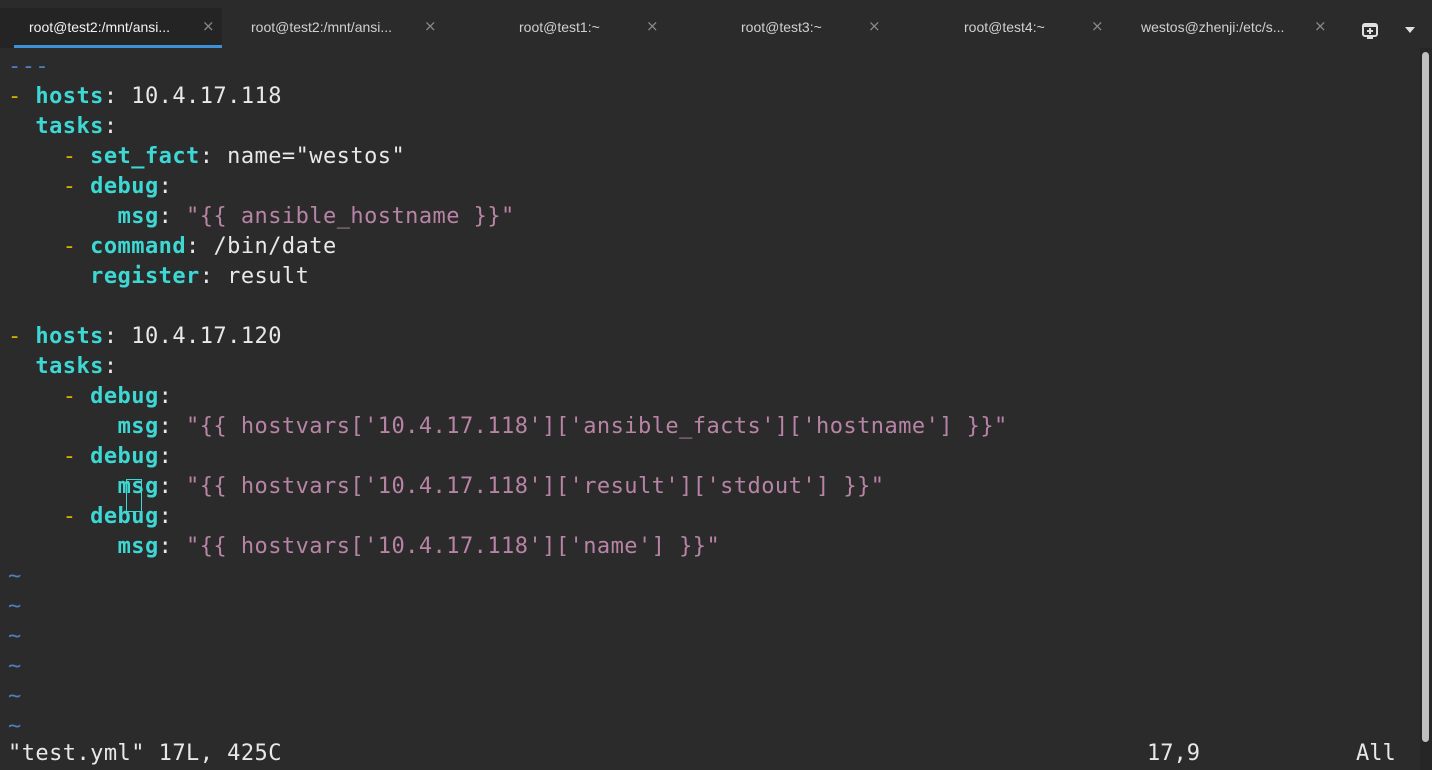  What do you see at coordinates (200, 276) in the screenshot?
I see `code-line: register: result` at bounding box center [200, 276].